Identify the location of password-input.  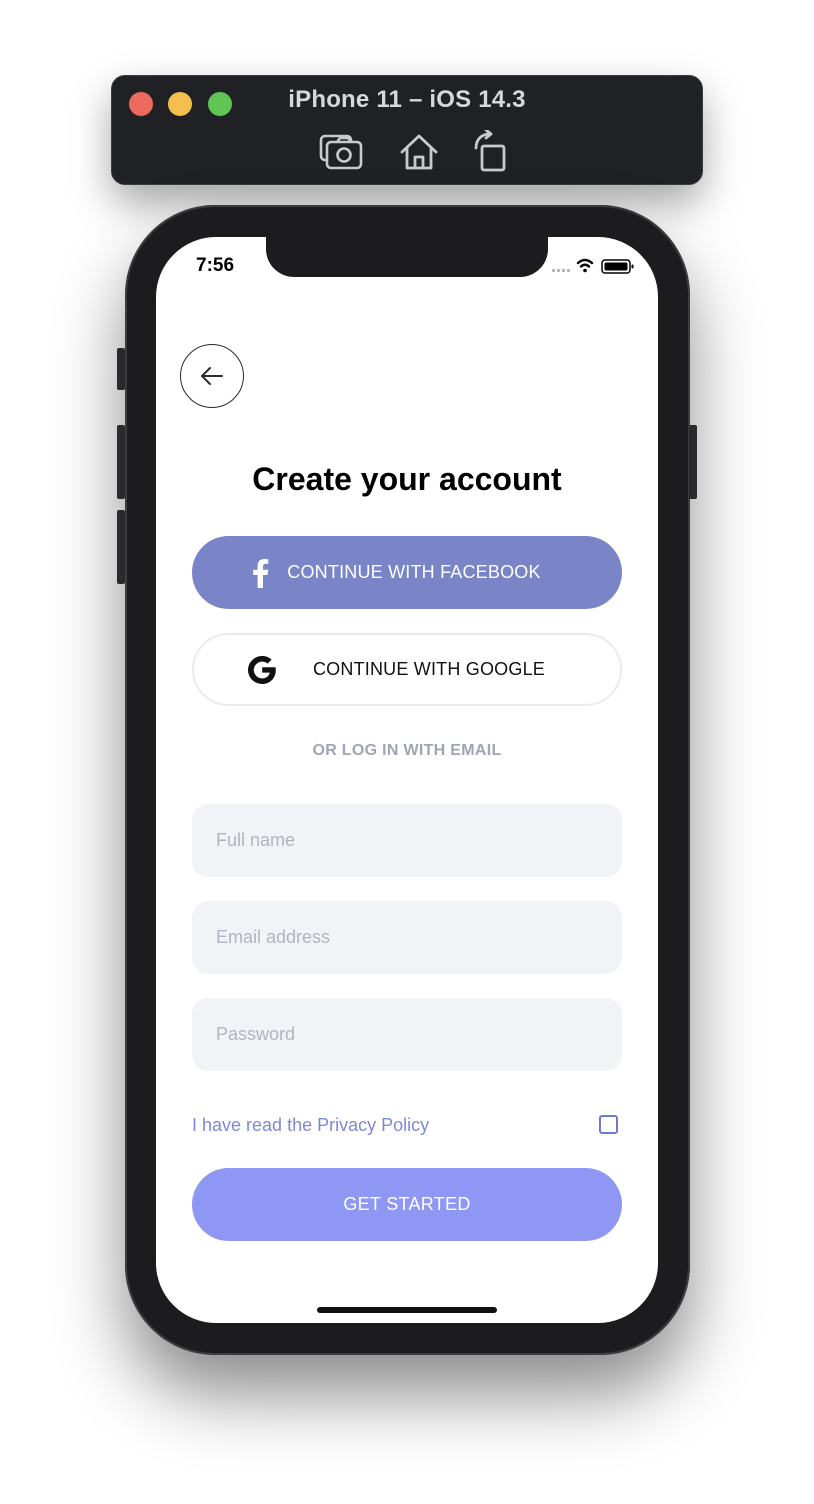
(407, 1034).